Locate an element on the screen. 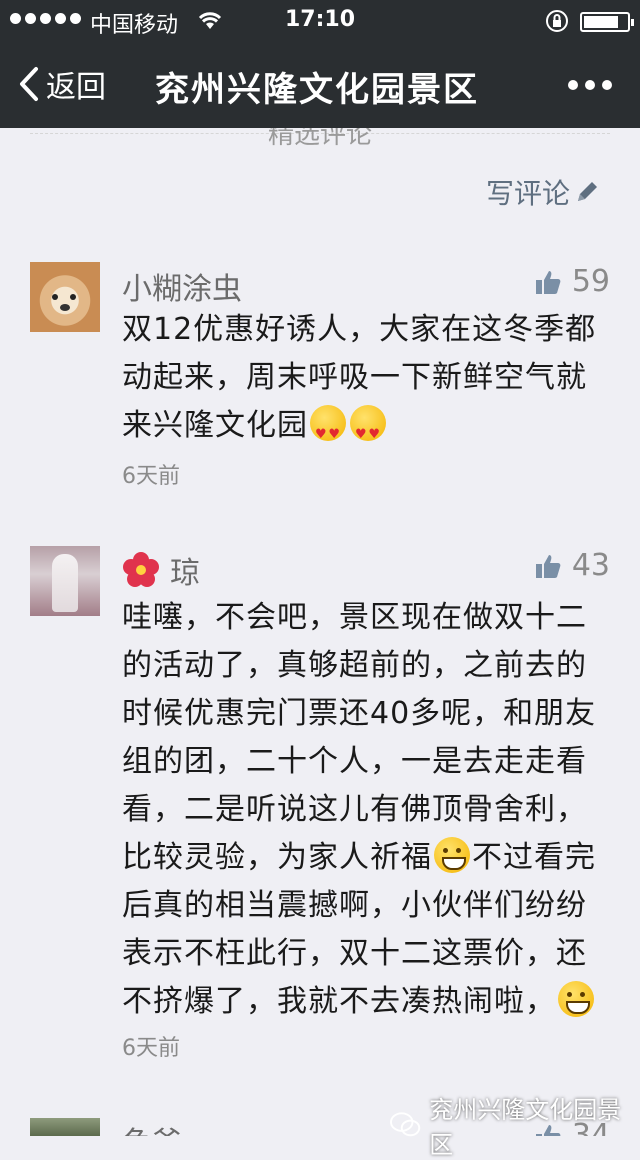 Image resolution: width=640 pixels, height=1160 pixels. navigation-bar: 返回 兖州兴隆文化园景区 is located at coordinates (320, 84).